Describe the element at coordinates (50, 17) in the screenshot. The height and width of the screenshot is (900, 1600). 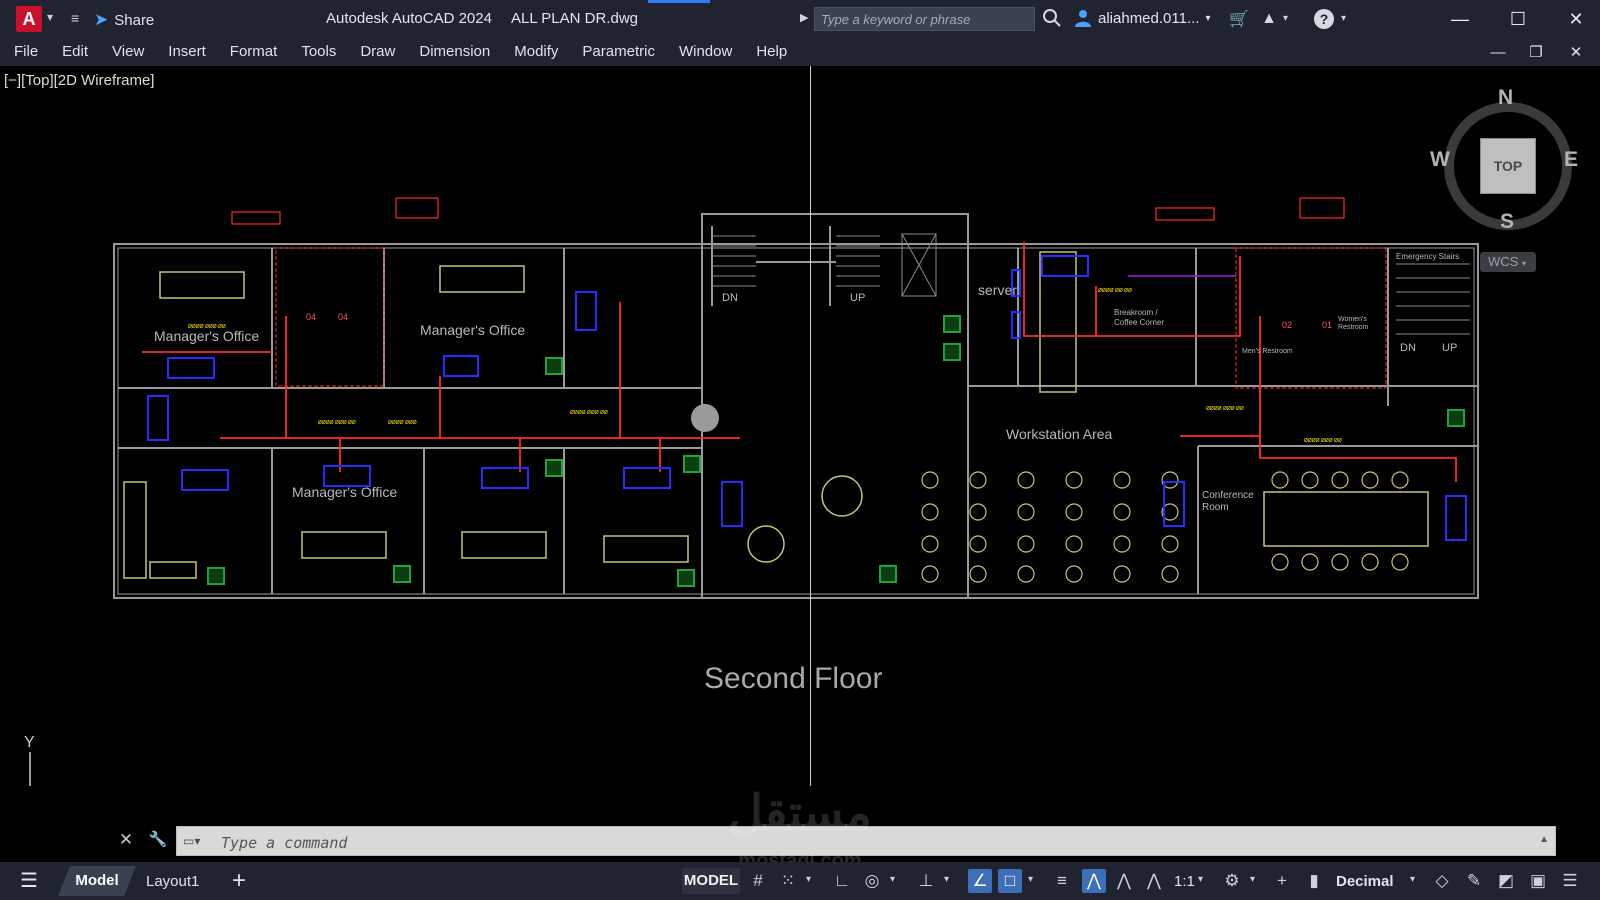
I see `app-menu-caret-icon: ▾` at that location.